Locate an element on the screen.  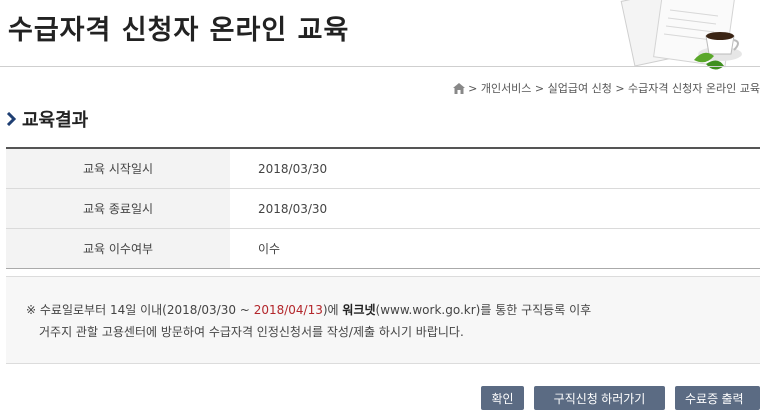
header-divider is located at coordinates (380, 66).